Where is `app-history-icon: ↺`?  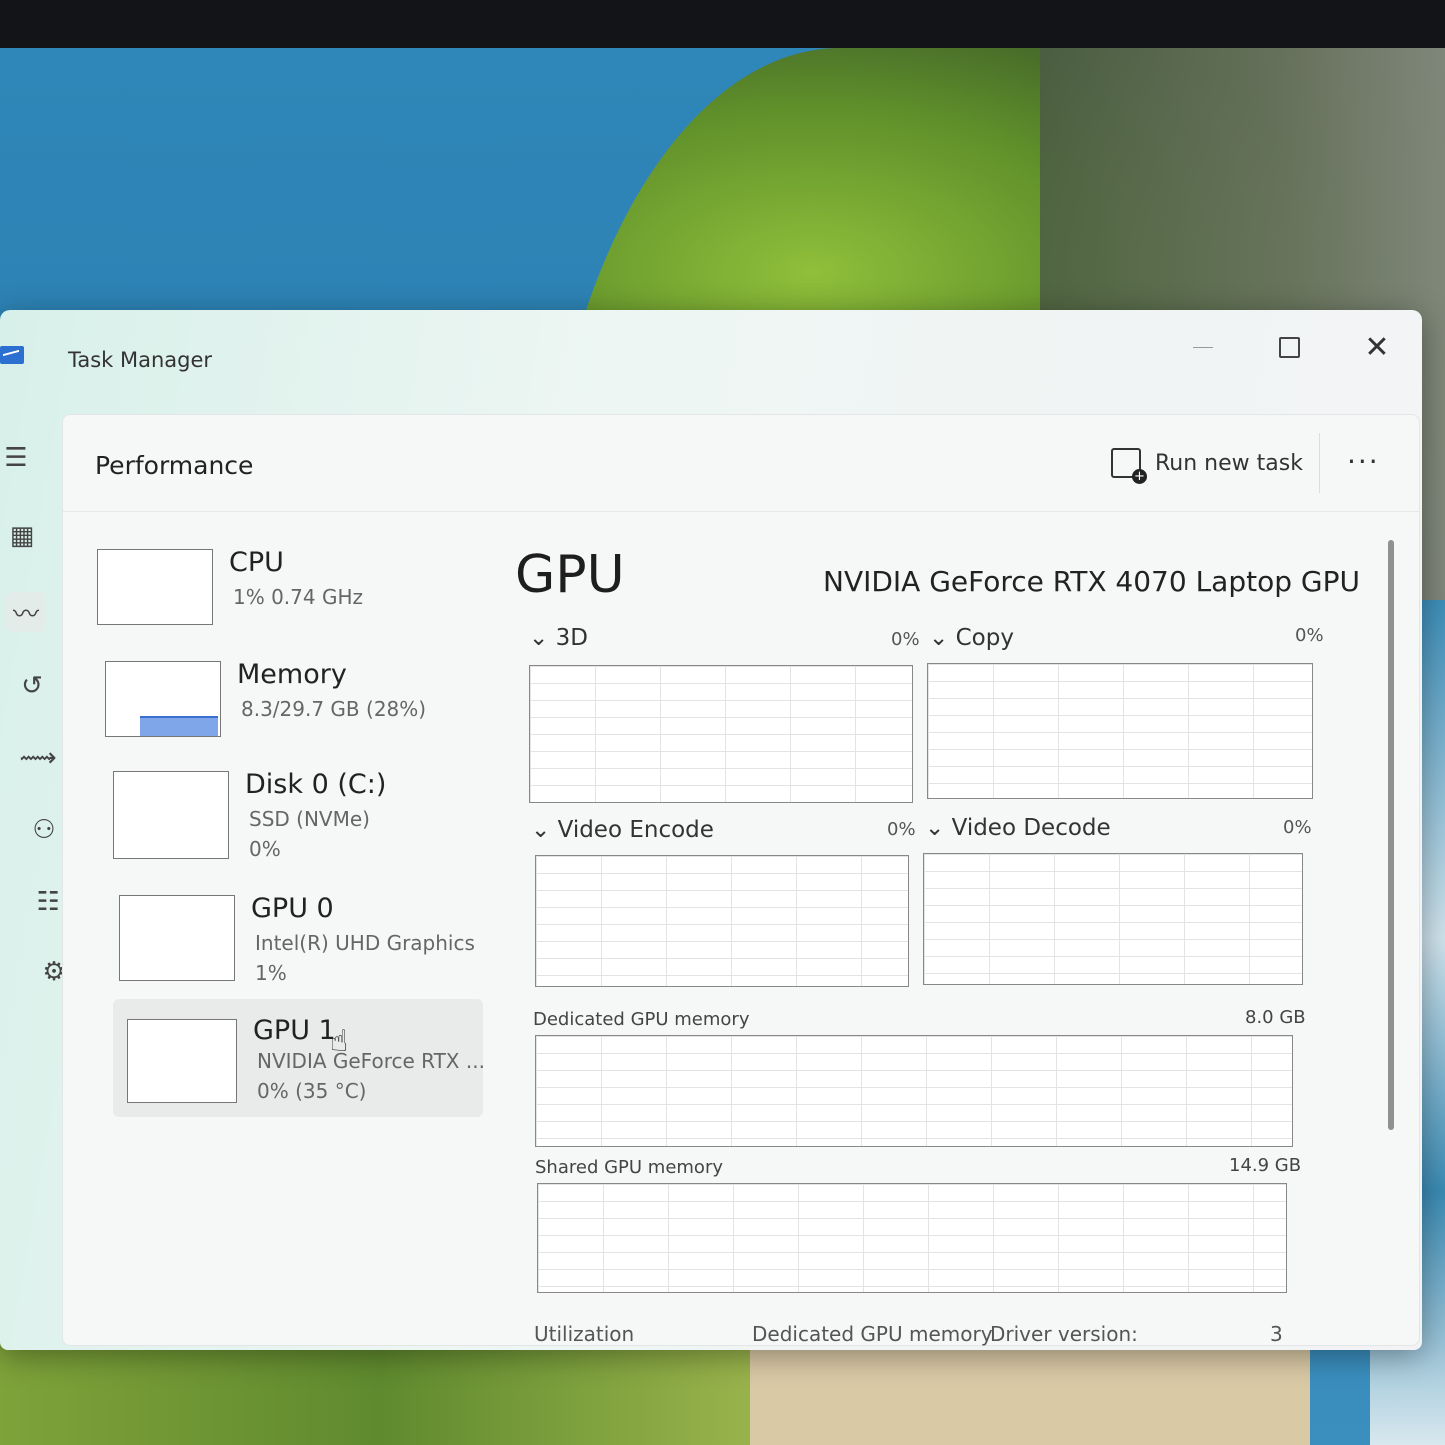 app-history-icon: ↺ is located at coordinates (32, 686).